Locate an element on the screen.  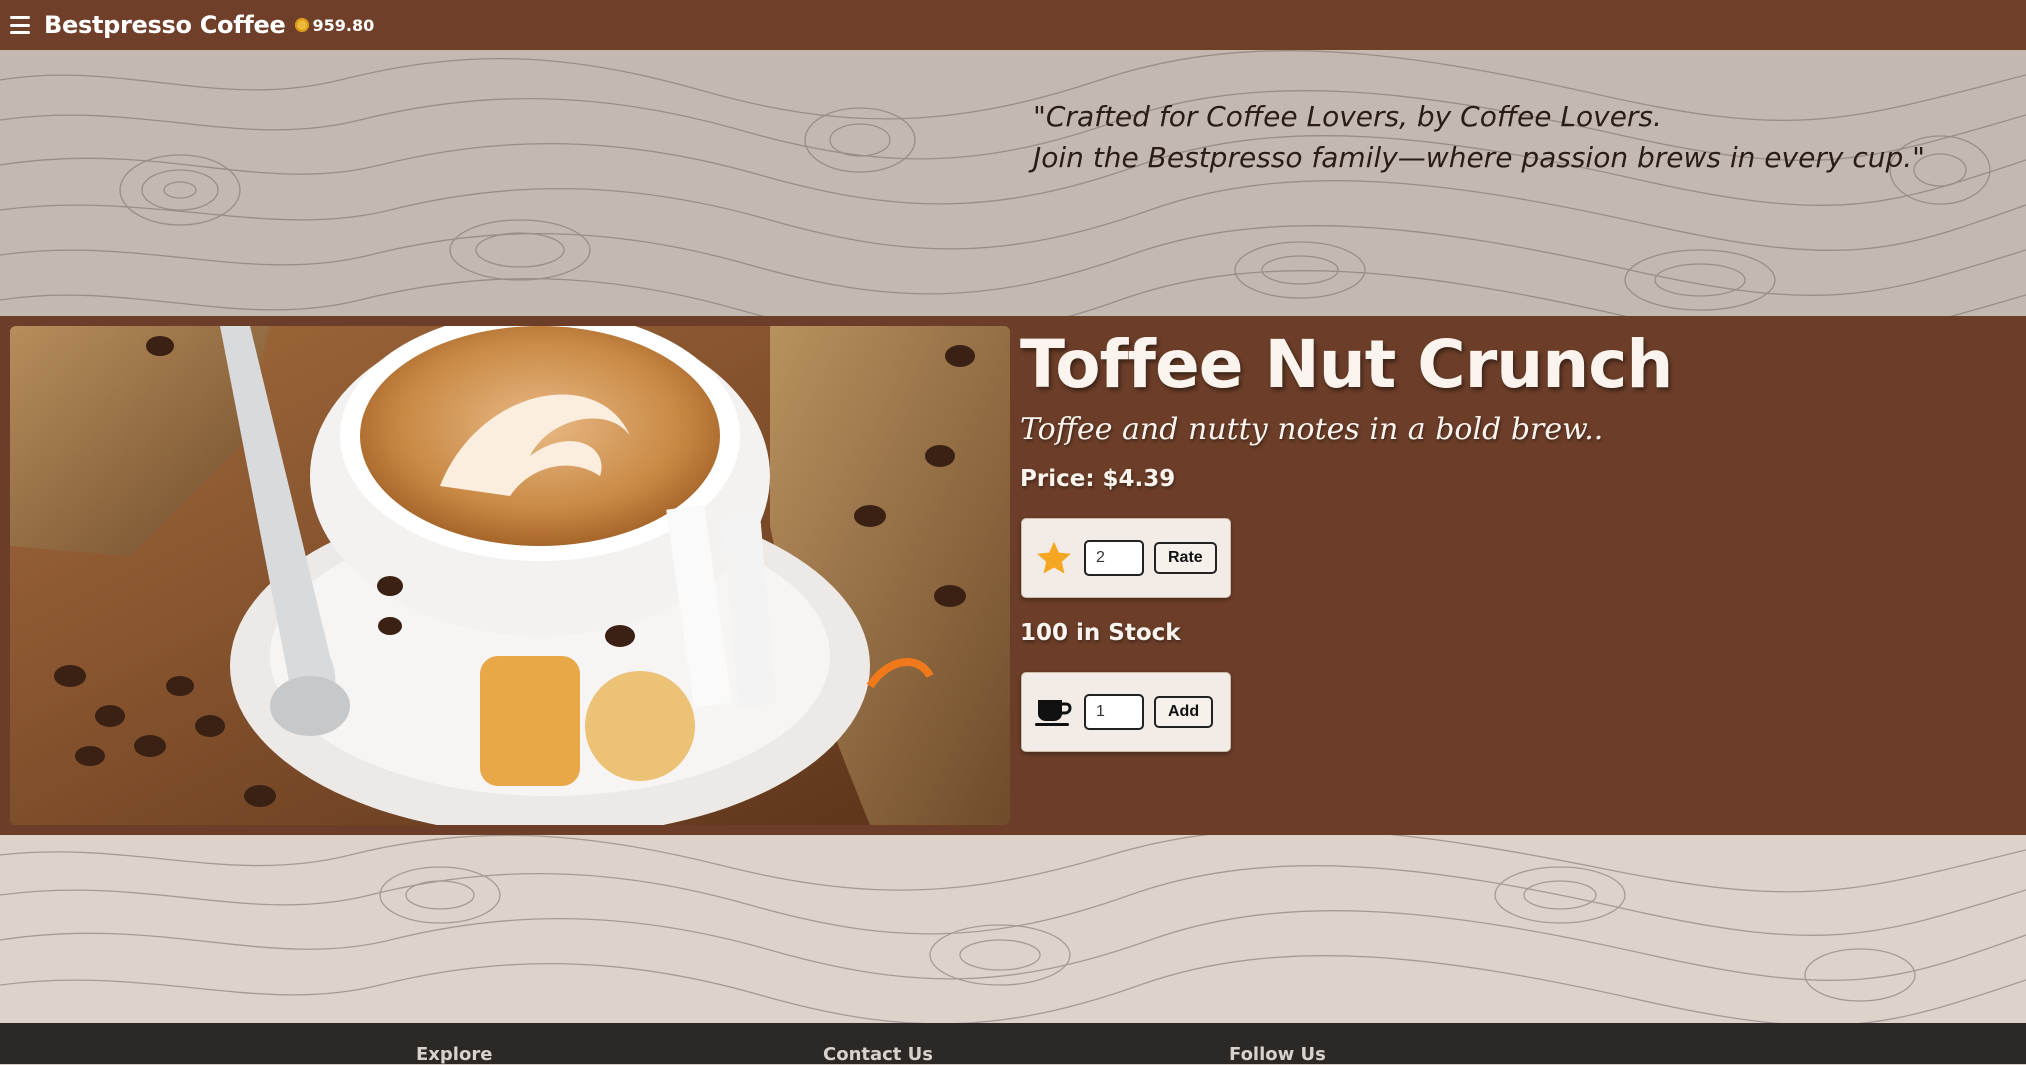
star-icon is located at coordinates (1054, 558).